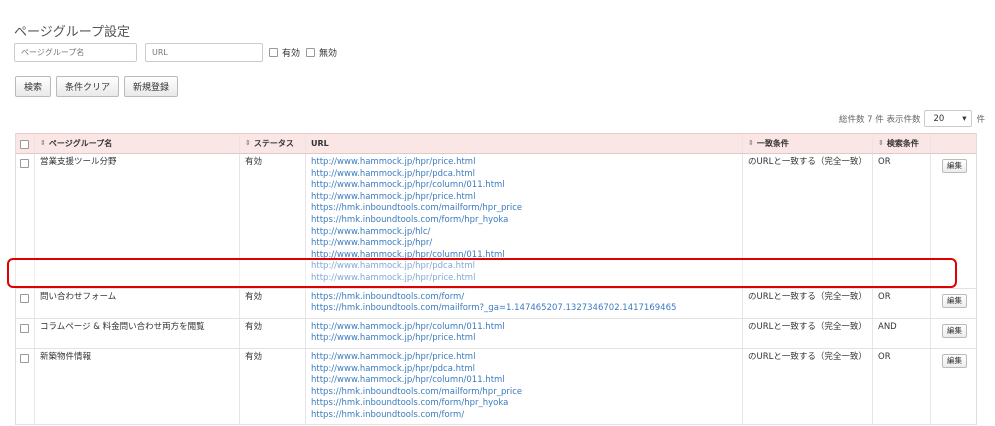 Image resolution: width=995 pixels, height=426 pixels. What do you see at coordinates (151, 86) in the screenshot?
I see `new-registration-button: 新規登録` at bounding box center [151, 86].